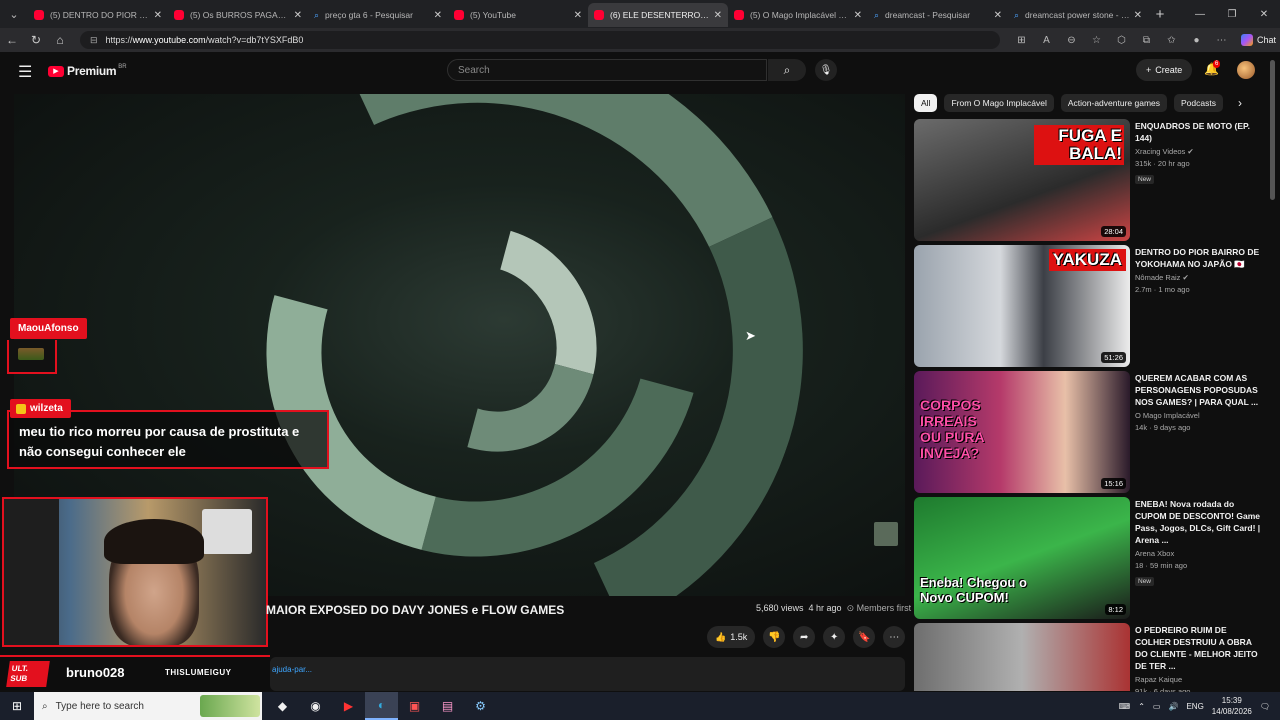 The image size is (1280, 720). I want to click on profile-icon: ●, so click(1196, 40).